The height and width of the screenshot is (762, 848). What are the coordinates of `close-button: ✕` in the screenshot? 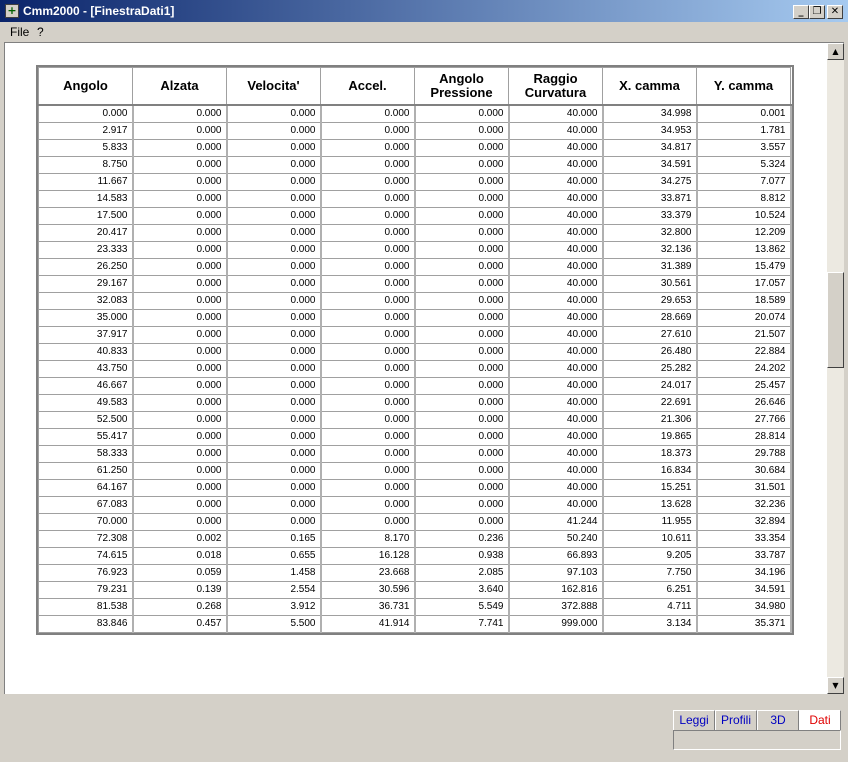 It's located at (835, 12).